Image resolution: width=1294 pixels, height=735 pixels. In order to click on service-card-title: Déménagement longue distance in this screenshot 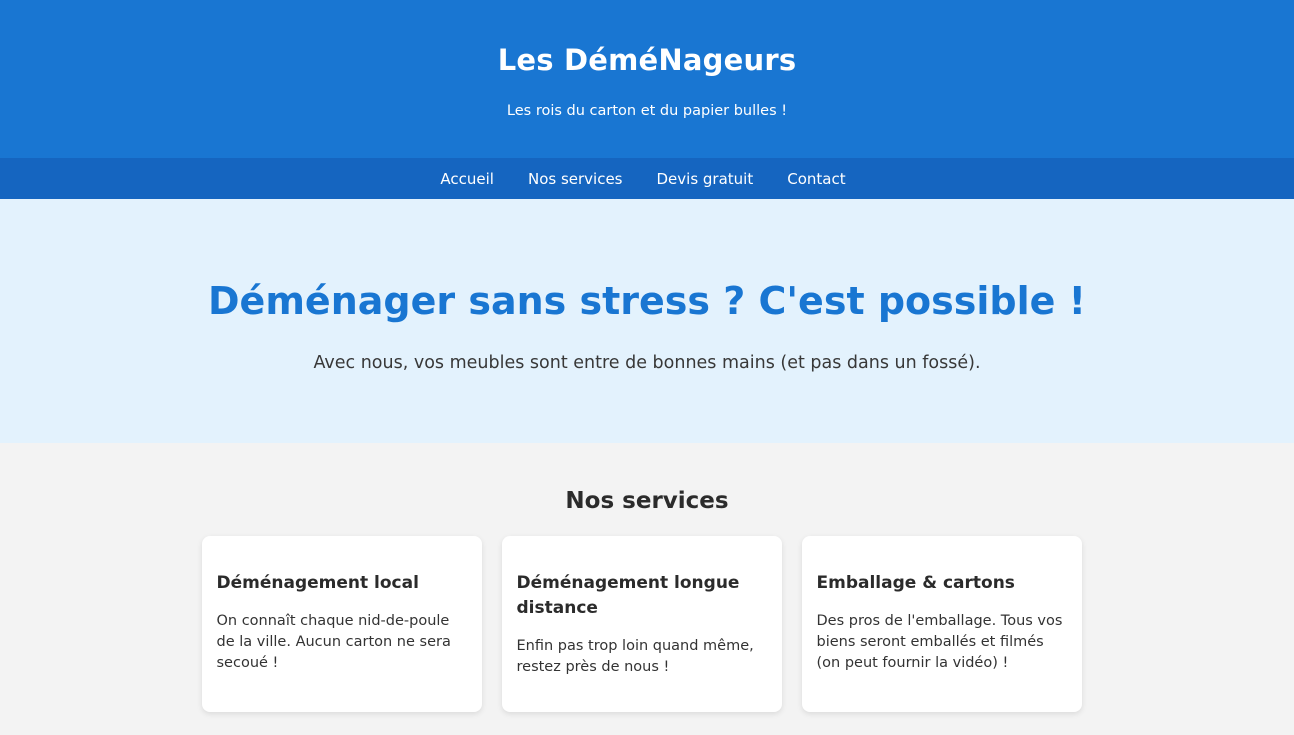, I will do `click(628, 595)`.